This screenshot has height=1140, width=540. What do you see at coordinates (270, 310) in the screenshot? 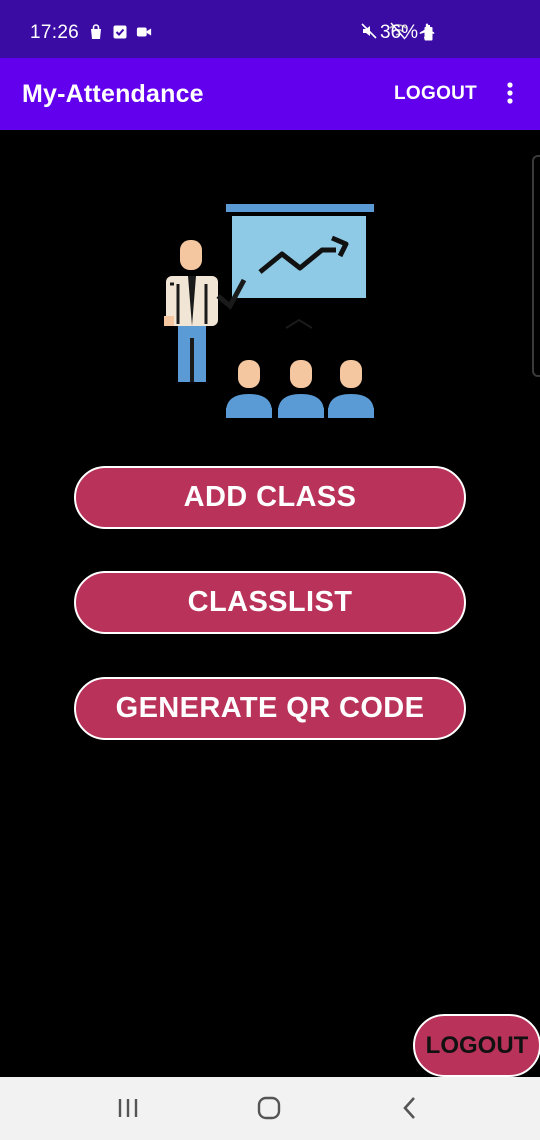
I see `teacher-presentation-icon` at bounding box center [270, 310].